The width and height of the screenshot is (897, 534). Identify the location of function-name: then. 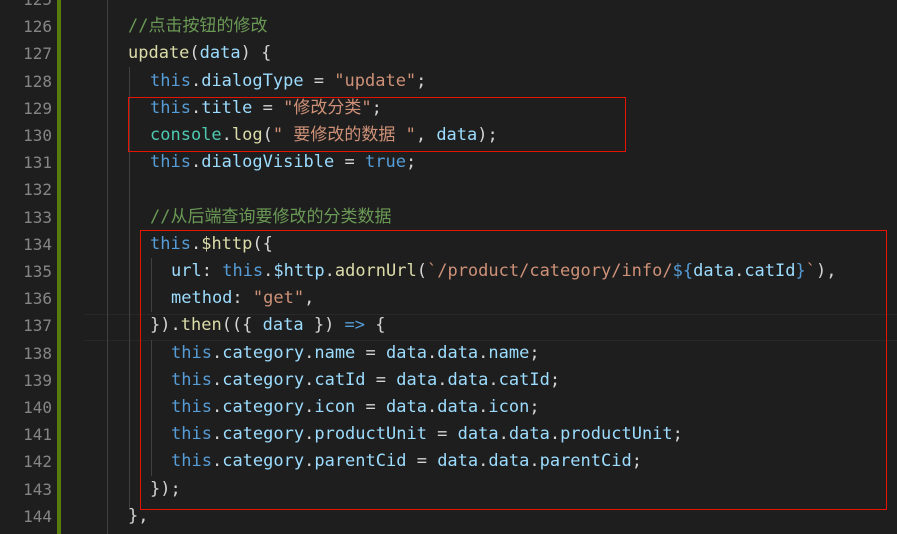
(201, 325).